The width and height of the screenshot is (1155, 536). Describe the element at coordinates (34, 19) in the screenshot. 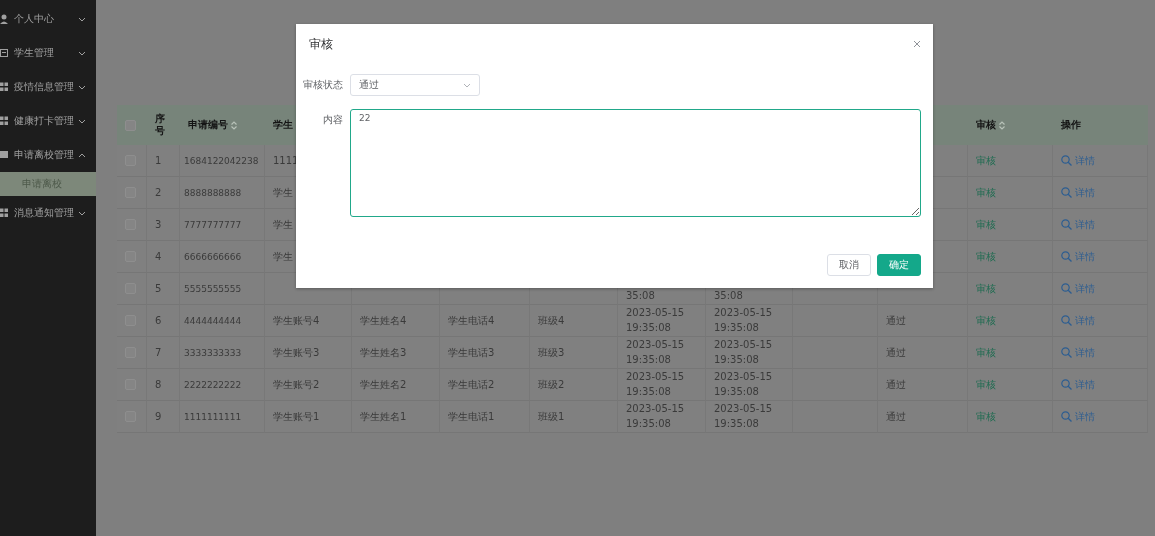

I see `sidebar-label: 个人中心` at that location.